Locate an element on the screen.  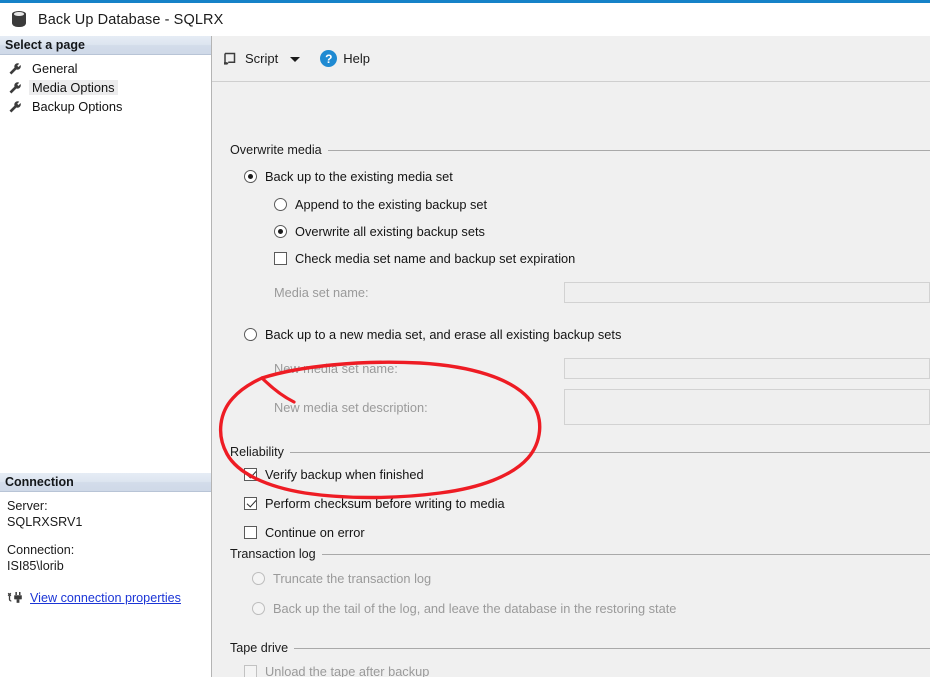
connection-user-label: Connection: is located at coordinates (41, 550).